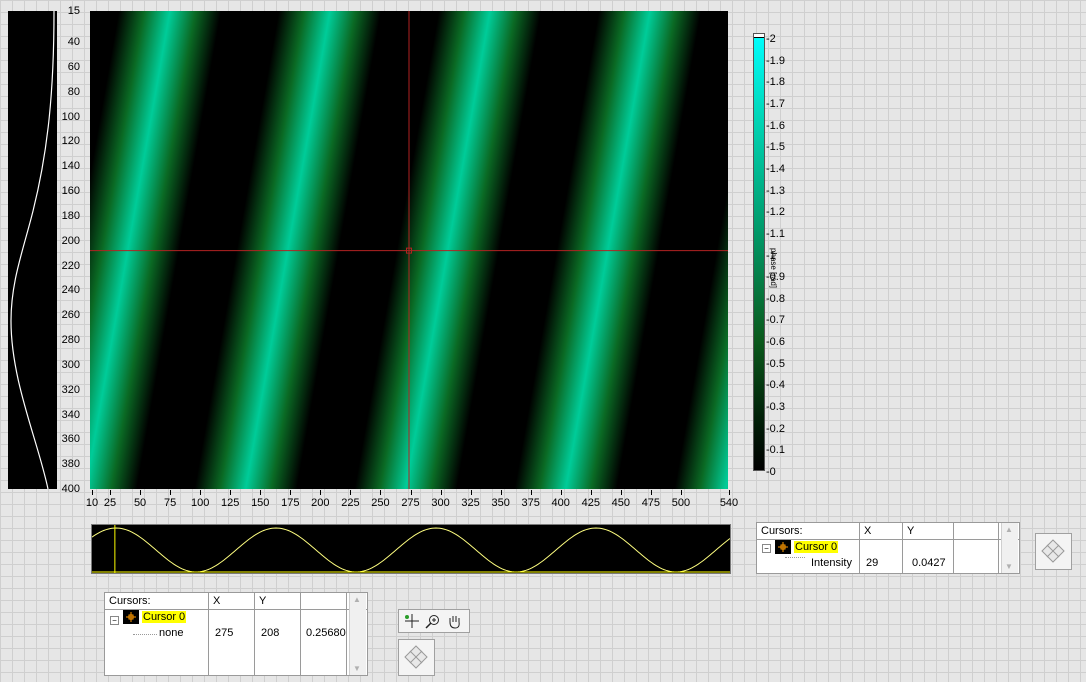  What do you see at coordinates (455, 621) in the screenshot?
I see `pan-hand-icon` at bounding box center [455, 621].